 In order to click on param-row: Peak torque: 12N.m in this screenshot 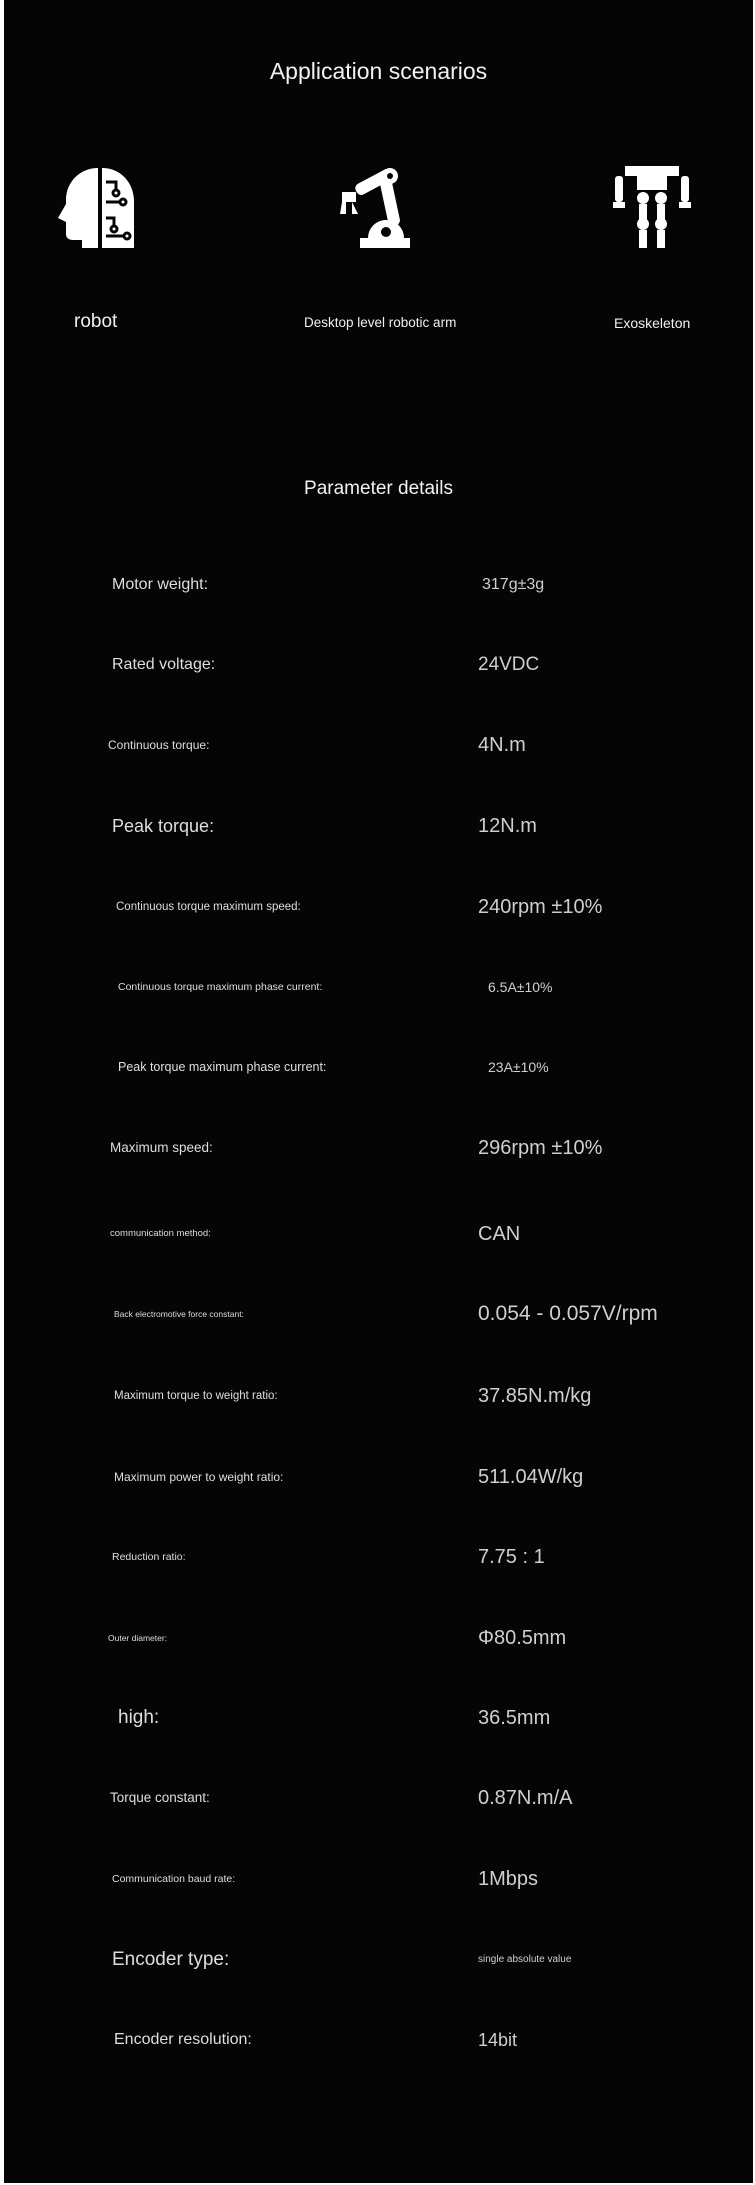, I will do `click(378, 826)`.